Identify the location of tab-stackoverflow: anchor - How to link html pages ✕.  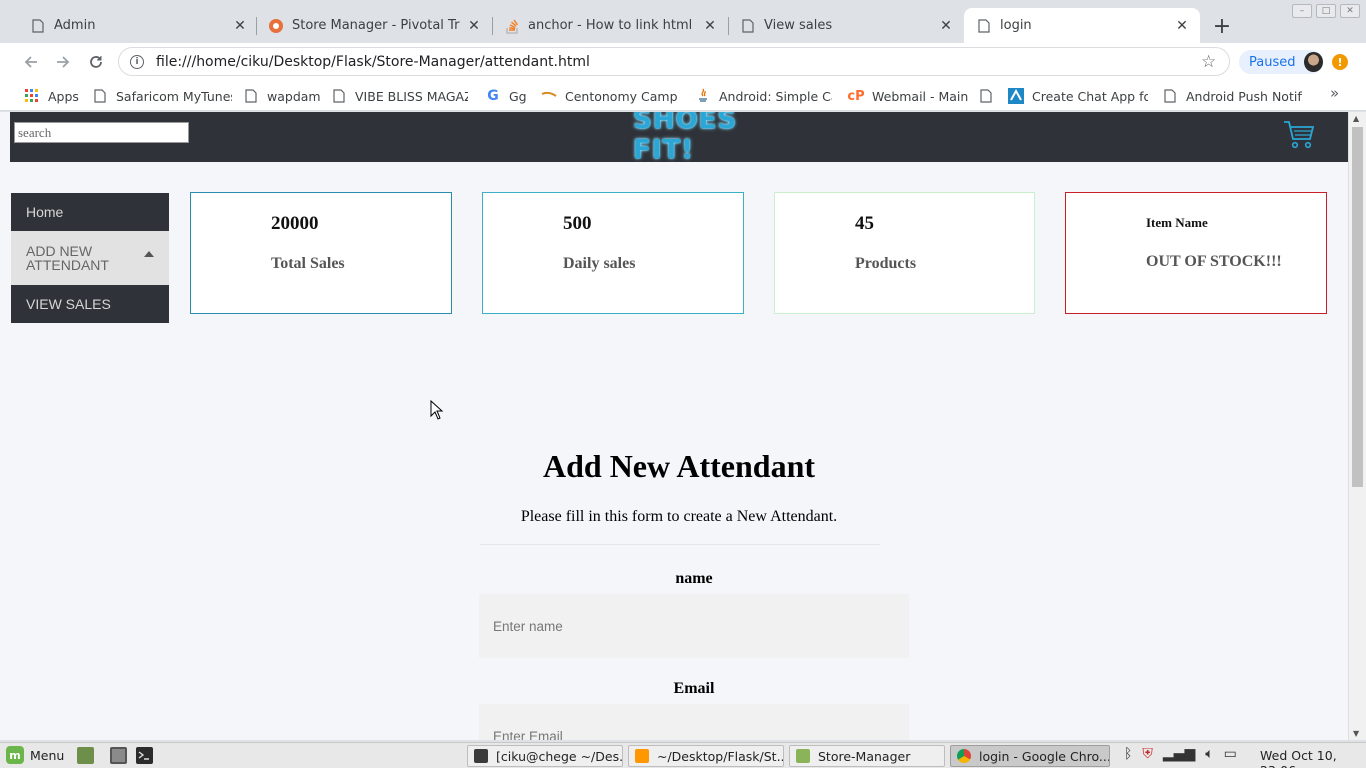
(610, 25).